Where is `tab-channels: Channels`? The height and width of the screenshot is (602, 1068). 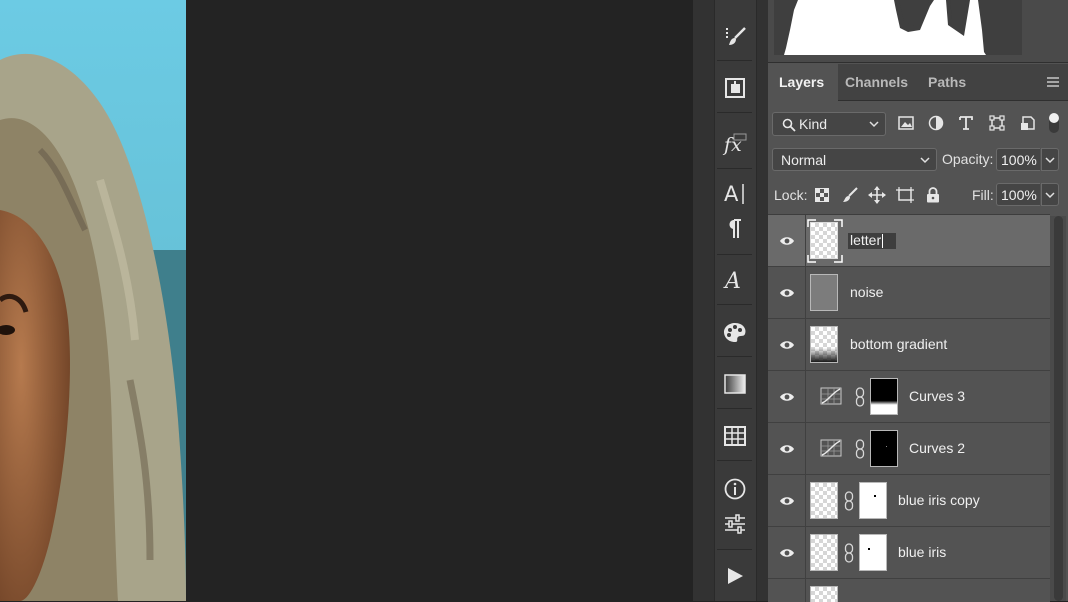 tab-channels: Channels is located at coordinates (876, 82).